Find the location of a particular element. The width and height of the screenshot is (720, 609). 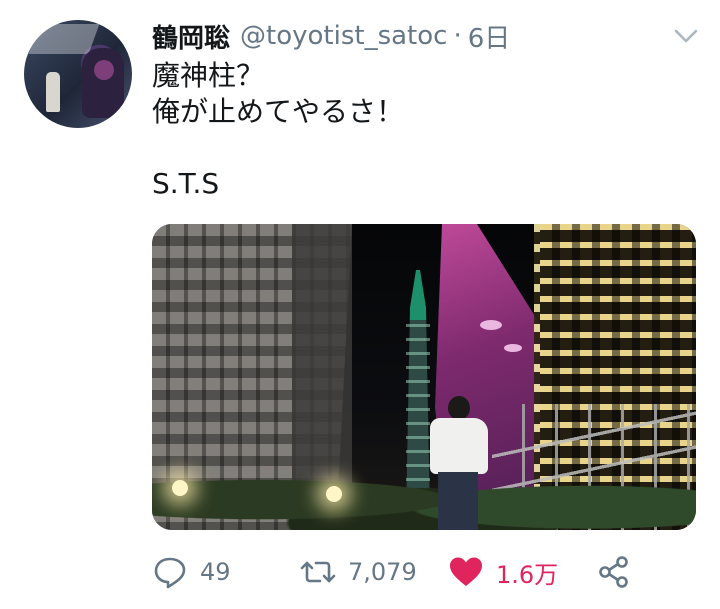

share-button is located at coordinates (614, 572).